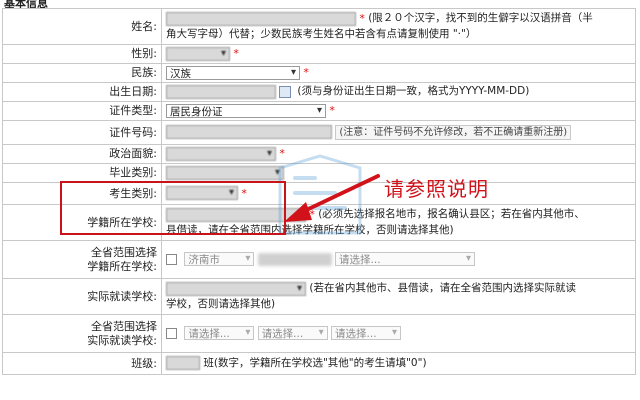 The height and width of the screenshot is (400, 640). Describe the element at coordinates (82, 173) in the screenshot. I see `graduation-type-label: 毕业类别:` at that location.